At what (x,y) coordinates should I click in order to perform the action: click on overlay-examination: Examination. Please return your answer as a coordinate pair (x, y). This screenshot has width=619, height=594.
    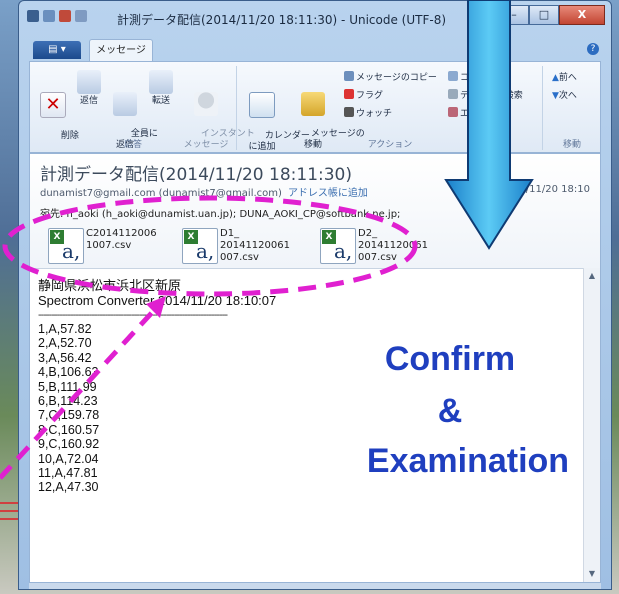
    Looking at the image, I should click on (468, 461).